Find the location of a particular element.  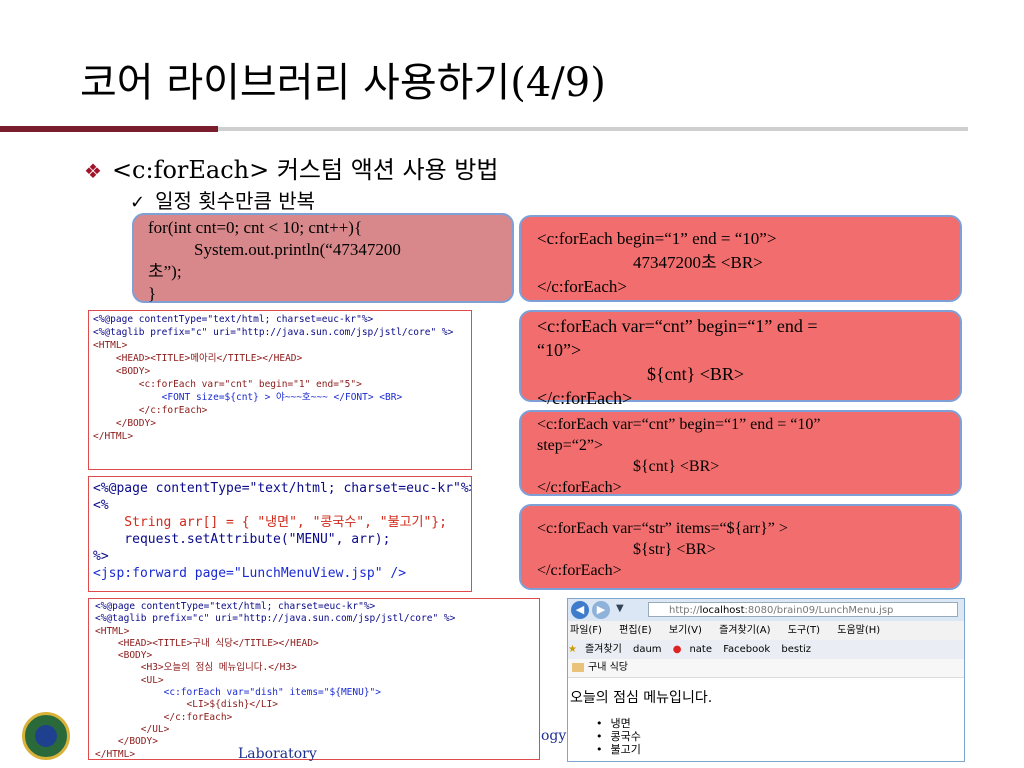

bullet-level2: ✓ 일정 횟수만큼 반복 is located at coordinates (222, 199).